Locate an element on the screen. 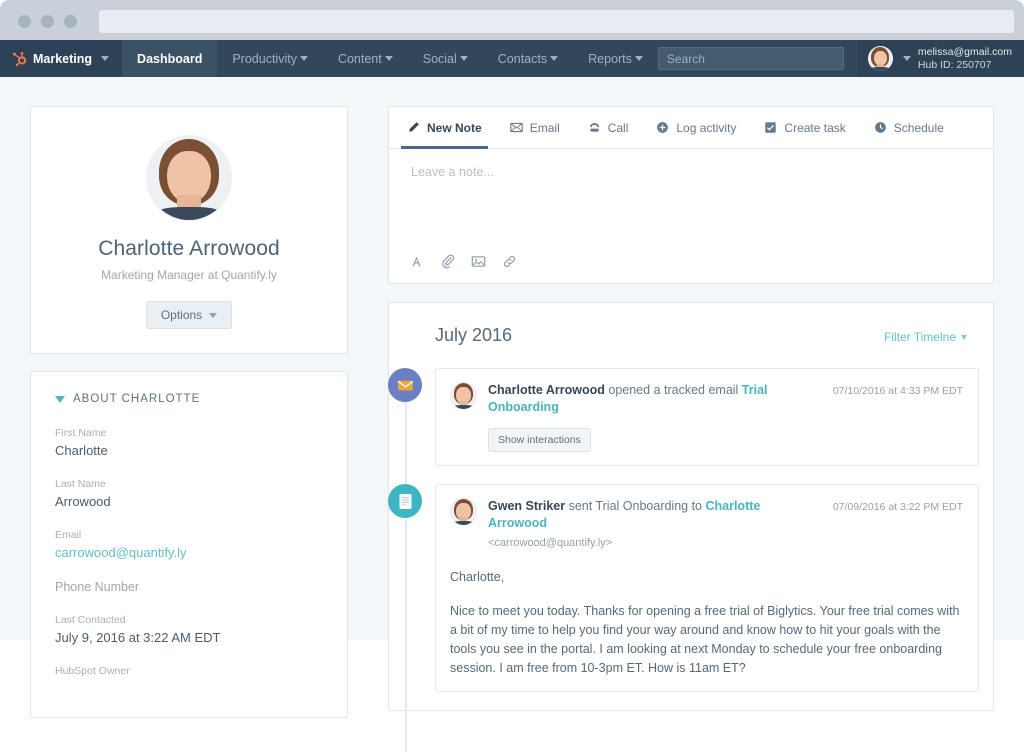 The width and height of the screenshot is (1024, 752). tab-schedule: Schedule is located at coordinates (909, 127).